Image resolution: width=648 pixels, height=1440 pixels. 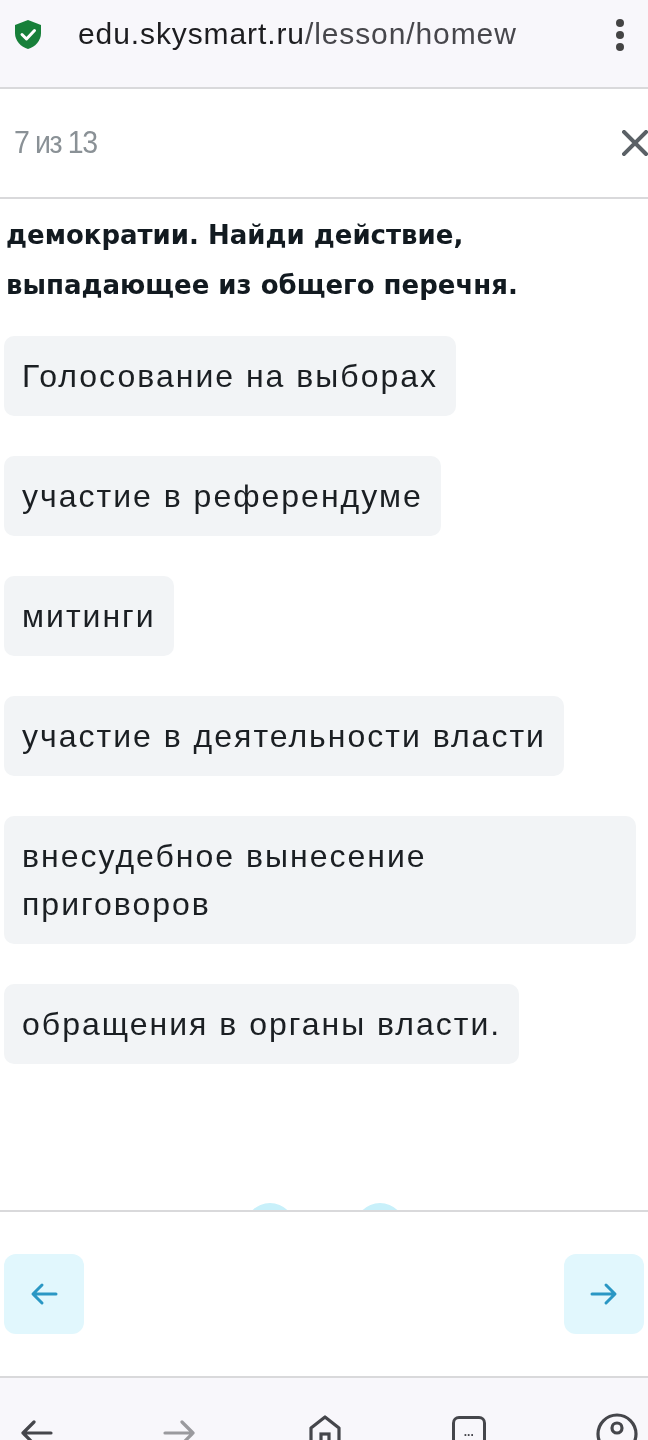 What do you see at coordinates (44, 1294) in the screenshot?
I see `left-arrow-icon` at bounding box center [44, 1294].